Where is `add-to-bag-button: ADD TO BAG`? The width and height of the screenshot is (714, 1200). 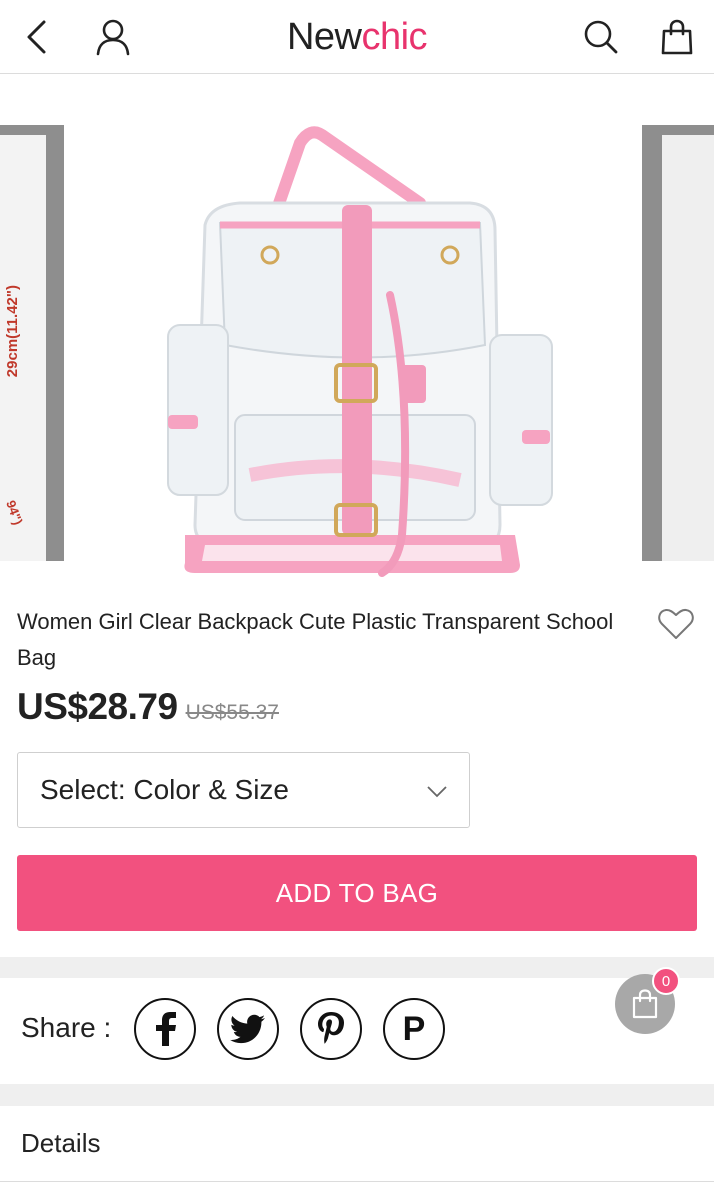
add-to-bag-button: ADD TO BAG is located at coordinates (357, 893).